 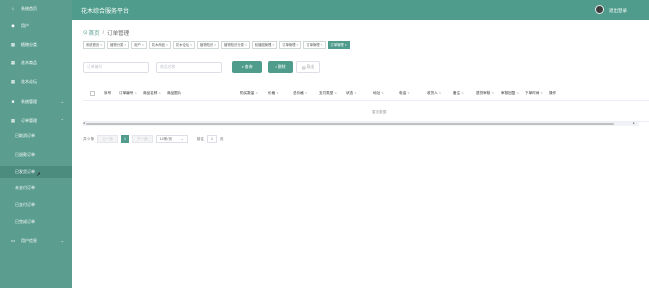 I want to click on scroll-right-icon: ▸, so click(x=634, y=123).